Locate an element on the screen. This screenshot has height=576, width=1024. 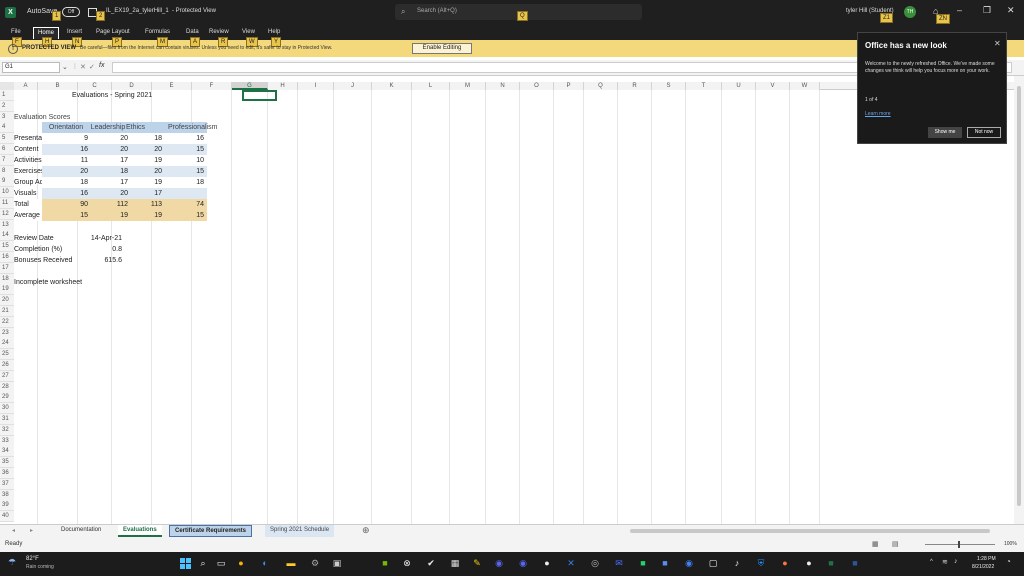
row-header-35: 35 is located at coordinates (7, 463).